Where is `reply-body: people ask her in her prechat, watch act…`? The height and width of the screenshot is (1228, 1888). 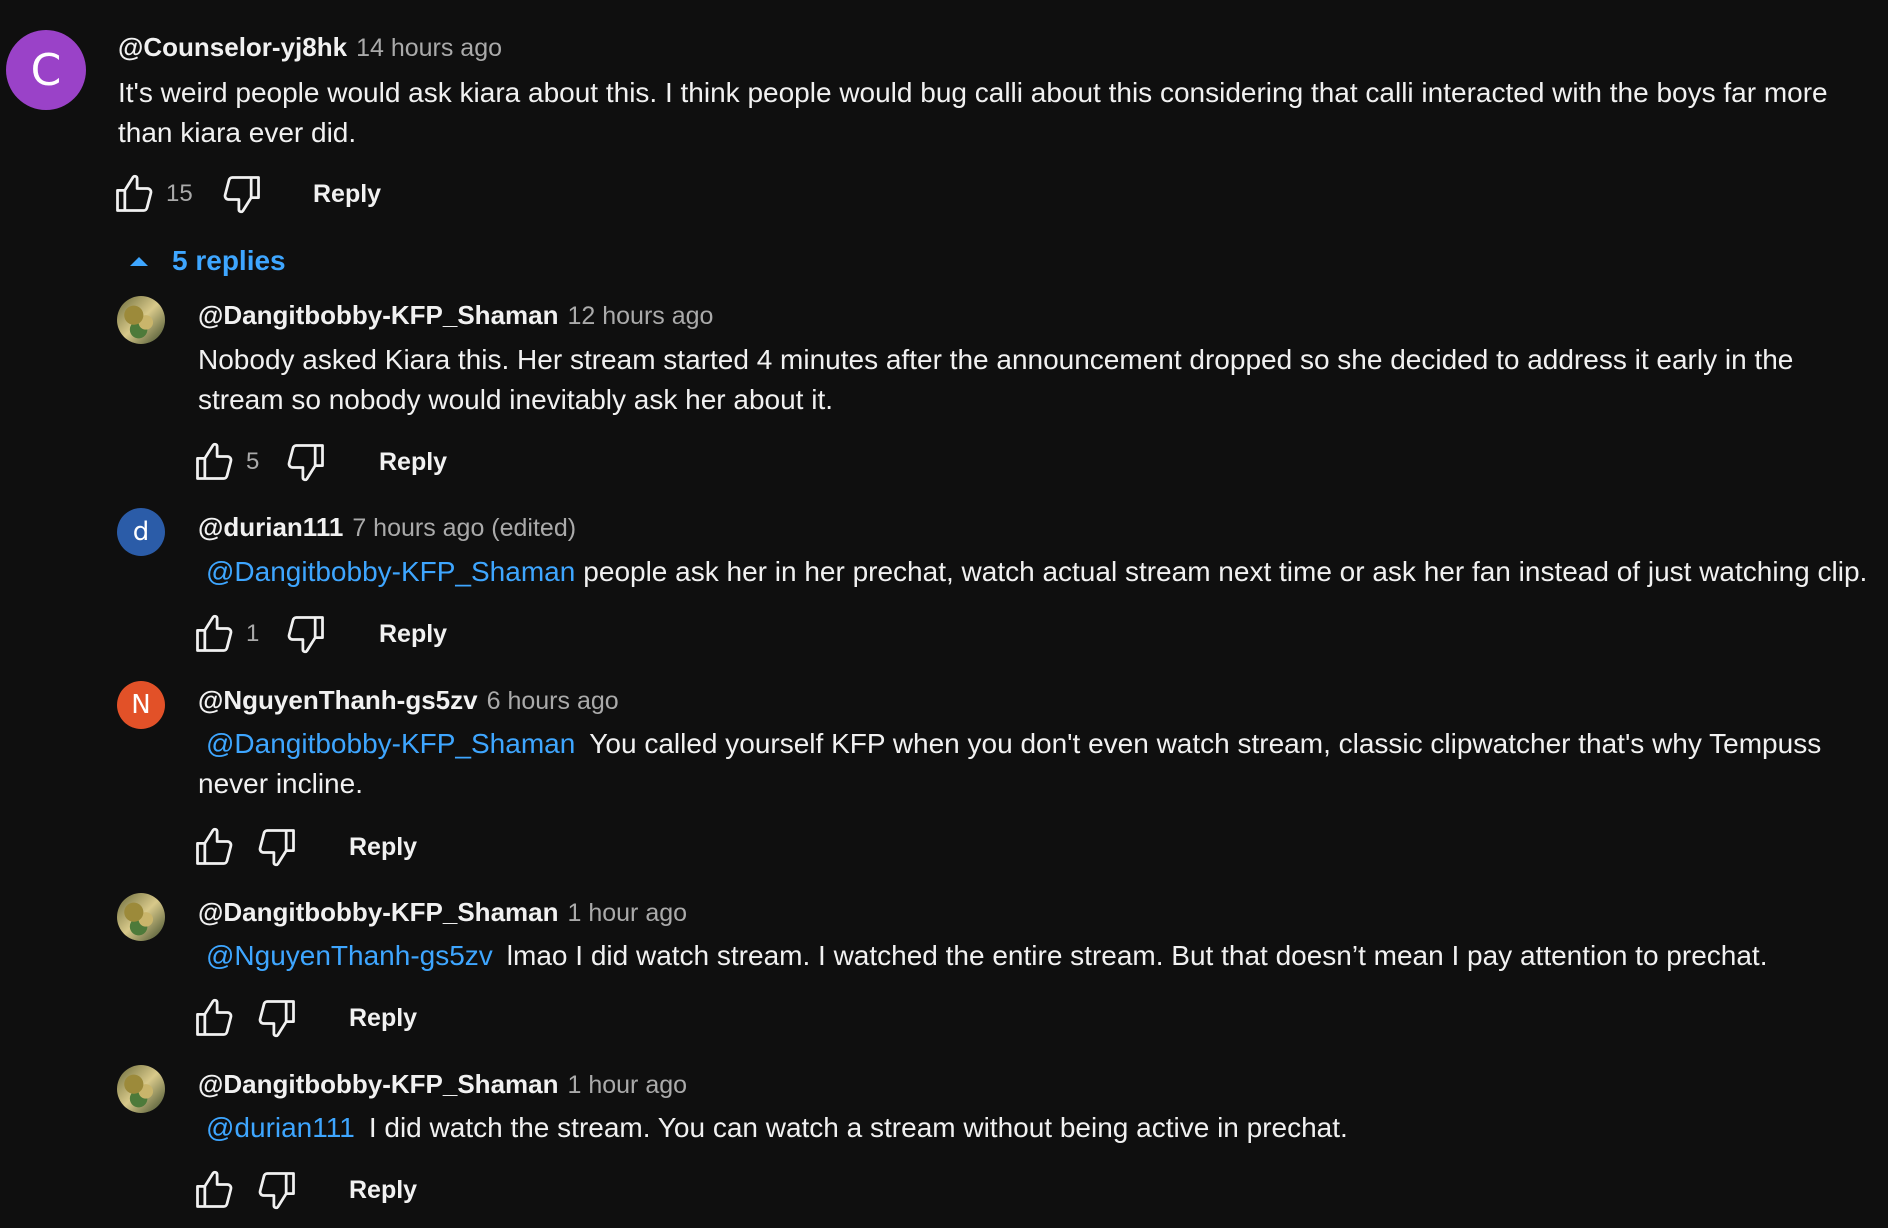 reply-body: people ask her in her prechat, watch act… is located at coordinates (1225, 571).